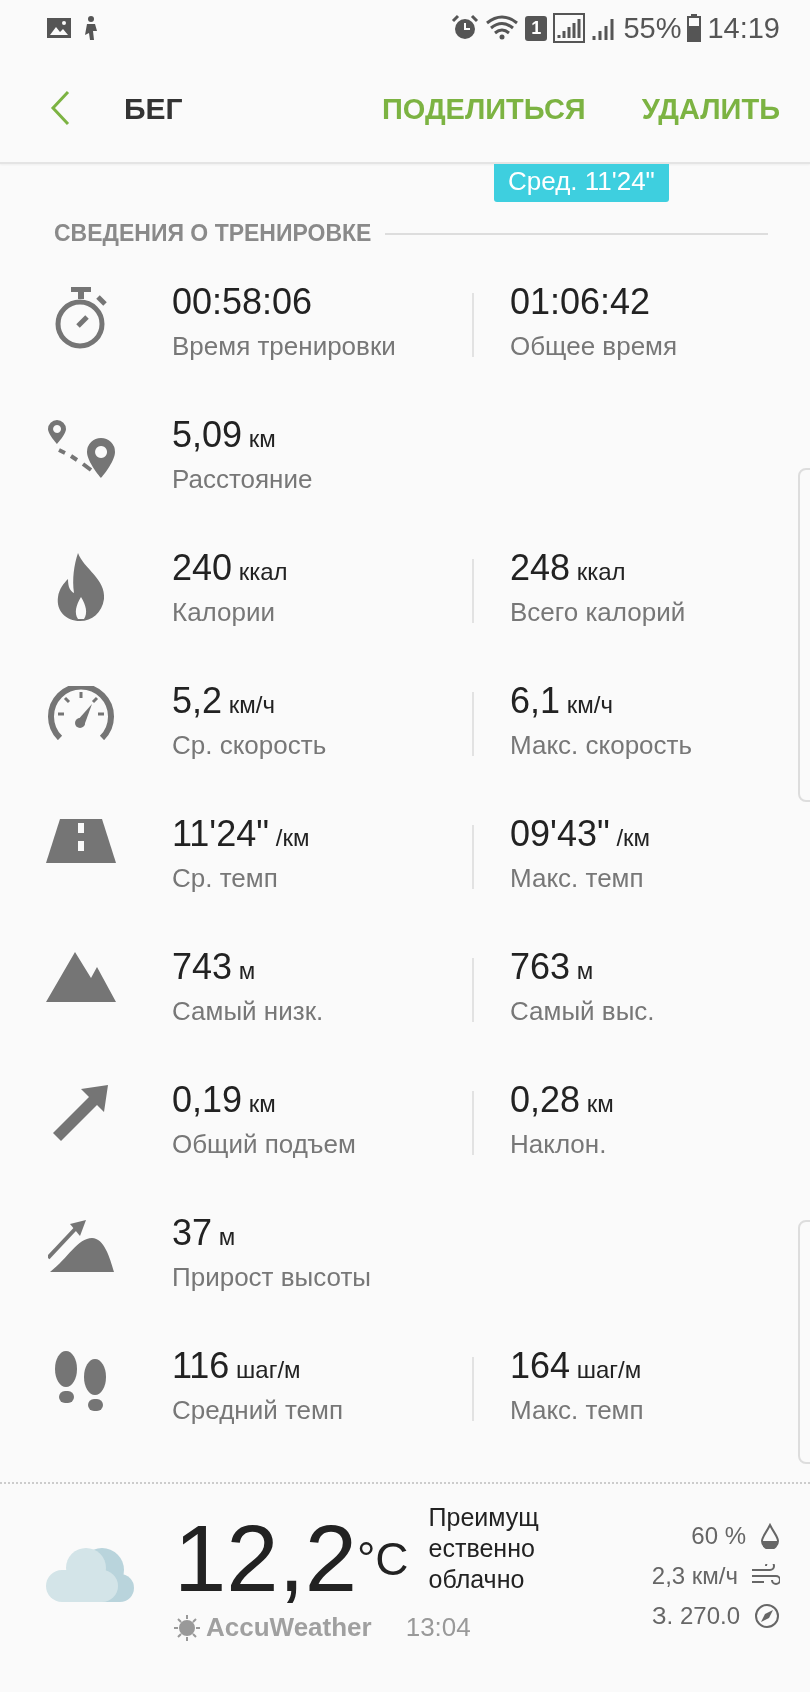  I want to click on stat-value: 37 м, so click(204, 1233).